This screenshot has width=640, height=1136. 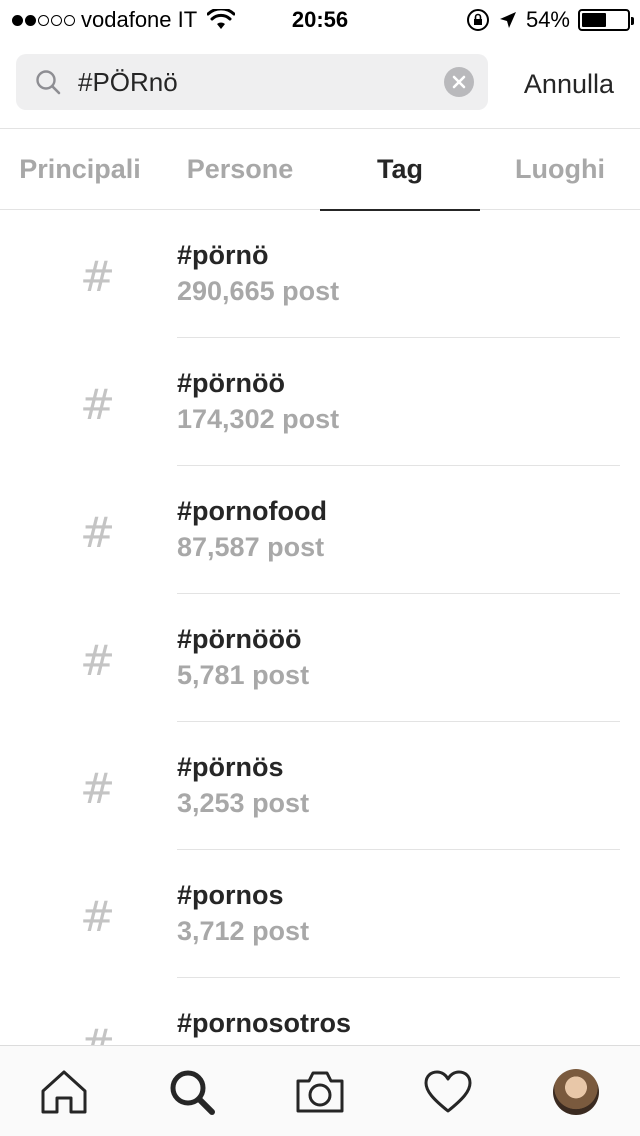 I want to click on tab-principali: Principali, so click(x=80, y=169).